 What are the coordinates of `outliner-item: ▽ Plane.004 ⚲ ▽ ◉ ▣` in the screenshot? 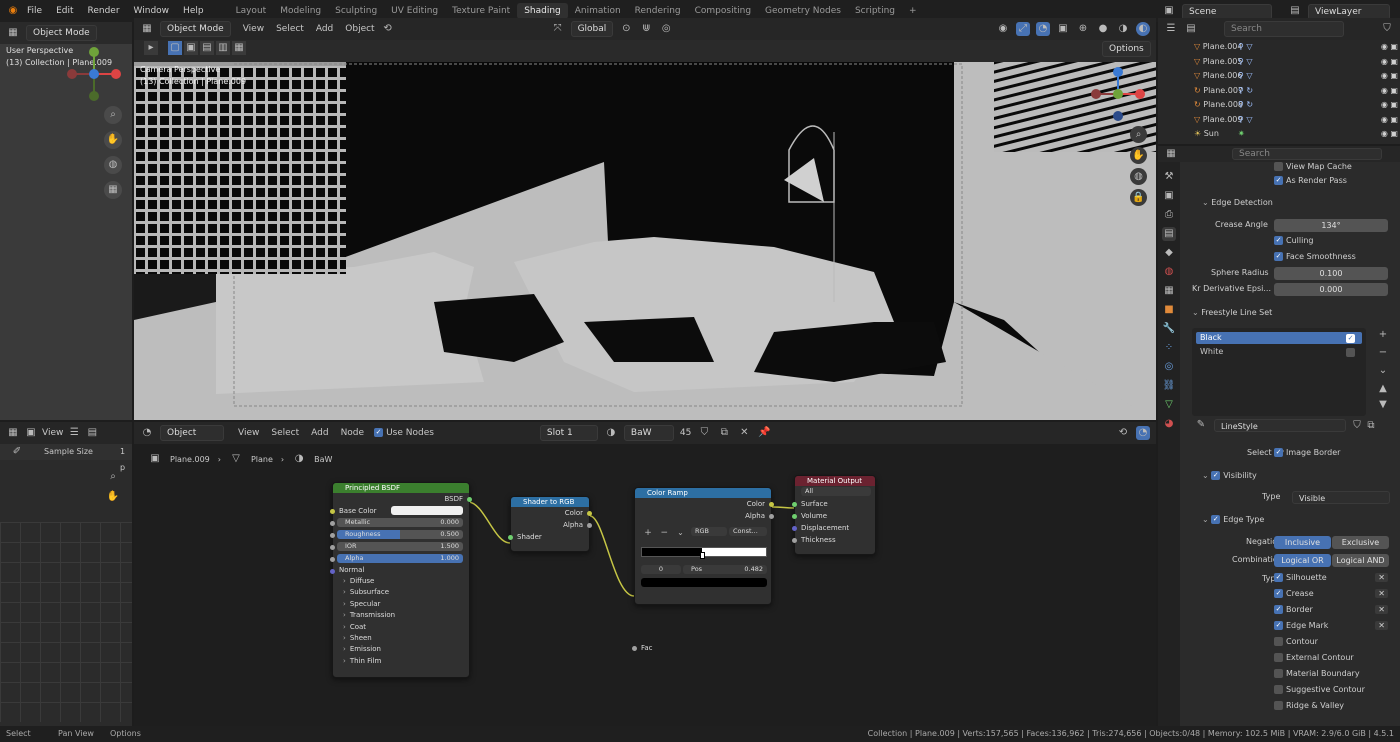 It's located at (1297, 47).